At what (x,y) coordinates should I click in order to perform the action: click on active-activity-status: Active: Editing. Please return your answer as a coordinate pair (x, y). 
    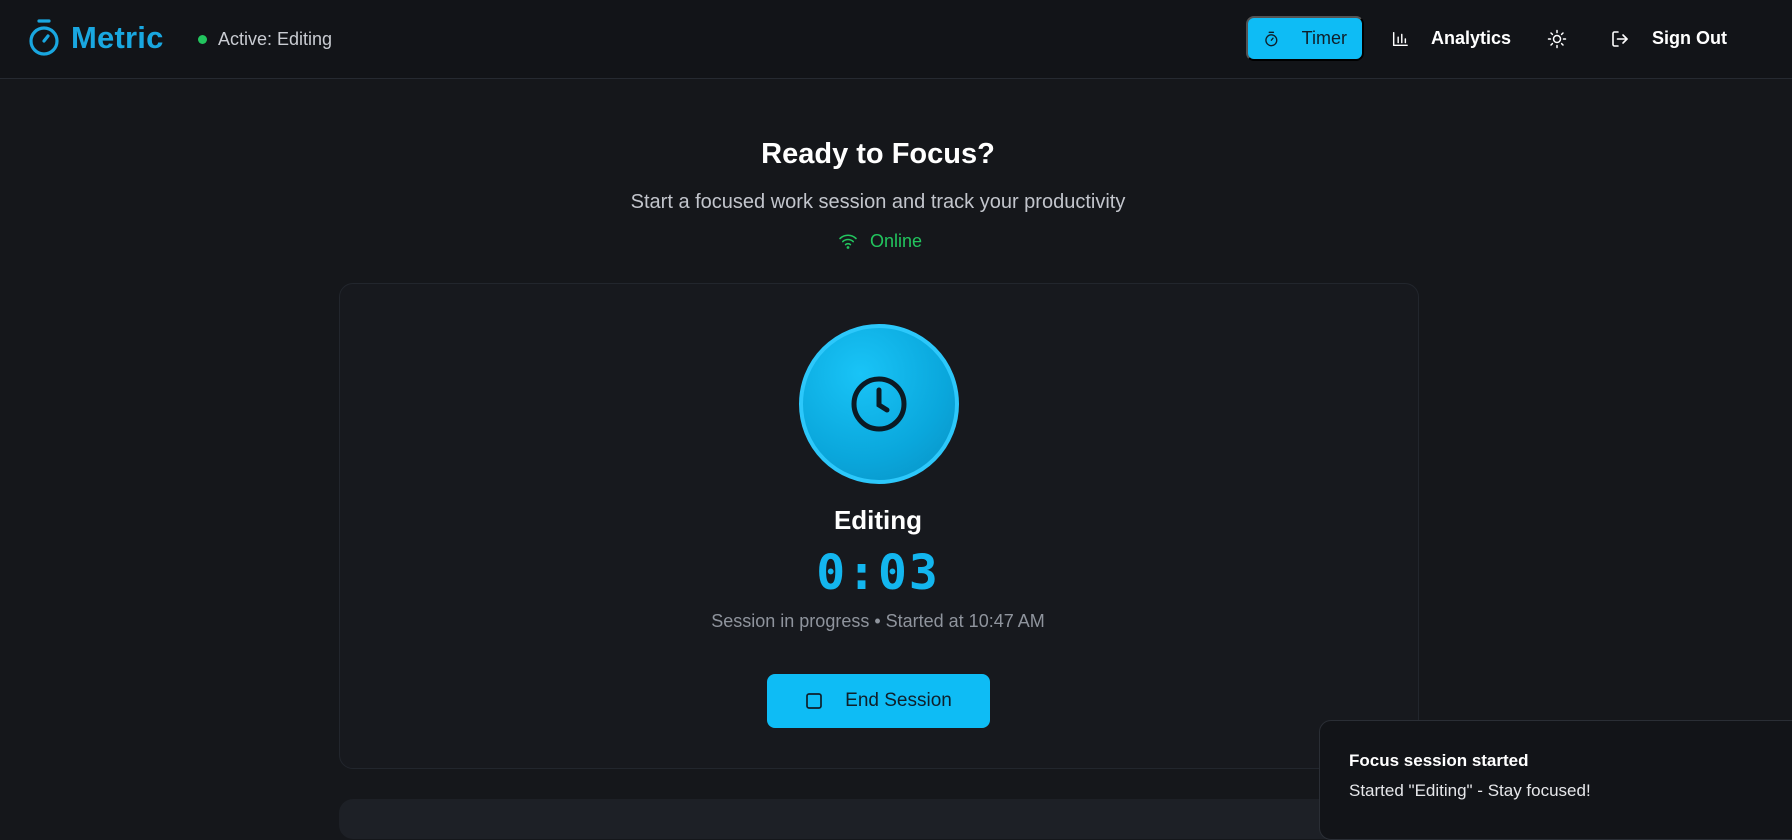
    Looking at the image, I should click on (265, 39).